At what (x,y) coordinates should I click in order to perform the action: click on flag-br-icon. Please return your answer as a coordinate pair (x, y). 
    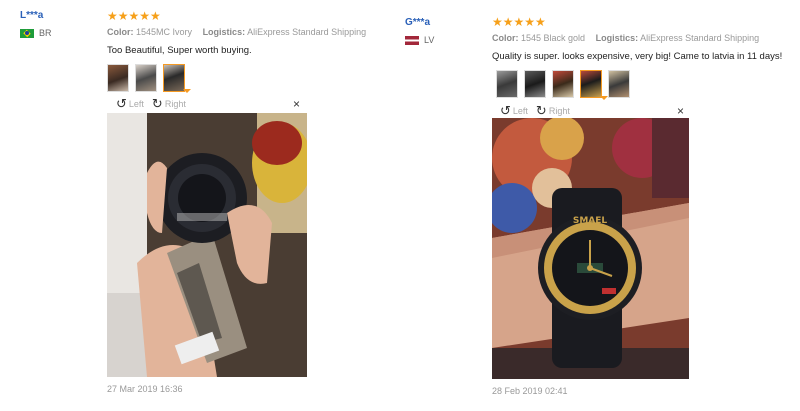
    Looking at the image, I should click on (27, 33).